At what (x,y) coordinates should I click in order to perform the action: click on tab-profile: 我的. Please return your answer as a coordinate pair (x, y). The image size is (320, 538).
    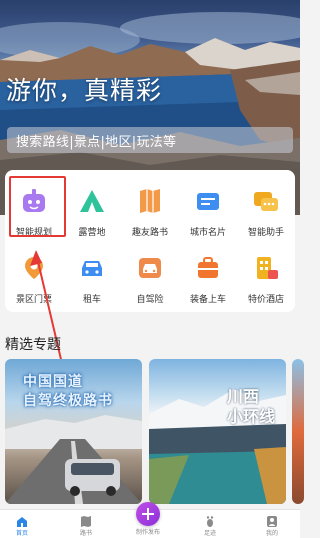
    Looking at the image, I should click on (272, 524).